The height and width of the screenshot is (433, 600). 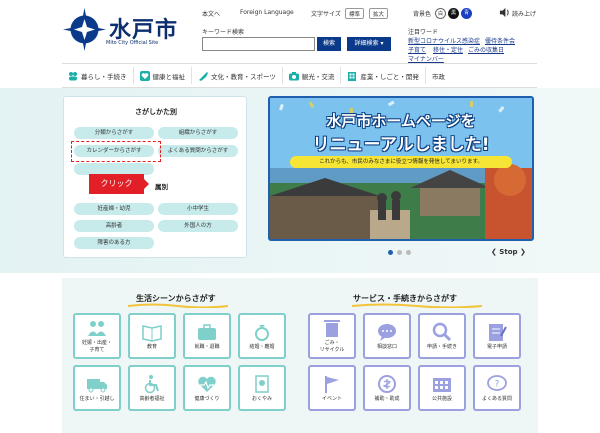 I want to click on tile-elderly: 高齢者福祉, so click(x=152, y=388).